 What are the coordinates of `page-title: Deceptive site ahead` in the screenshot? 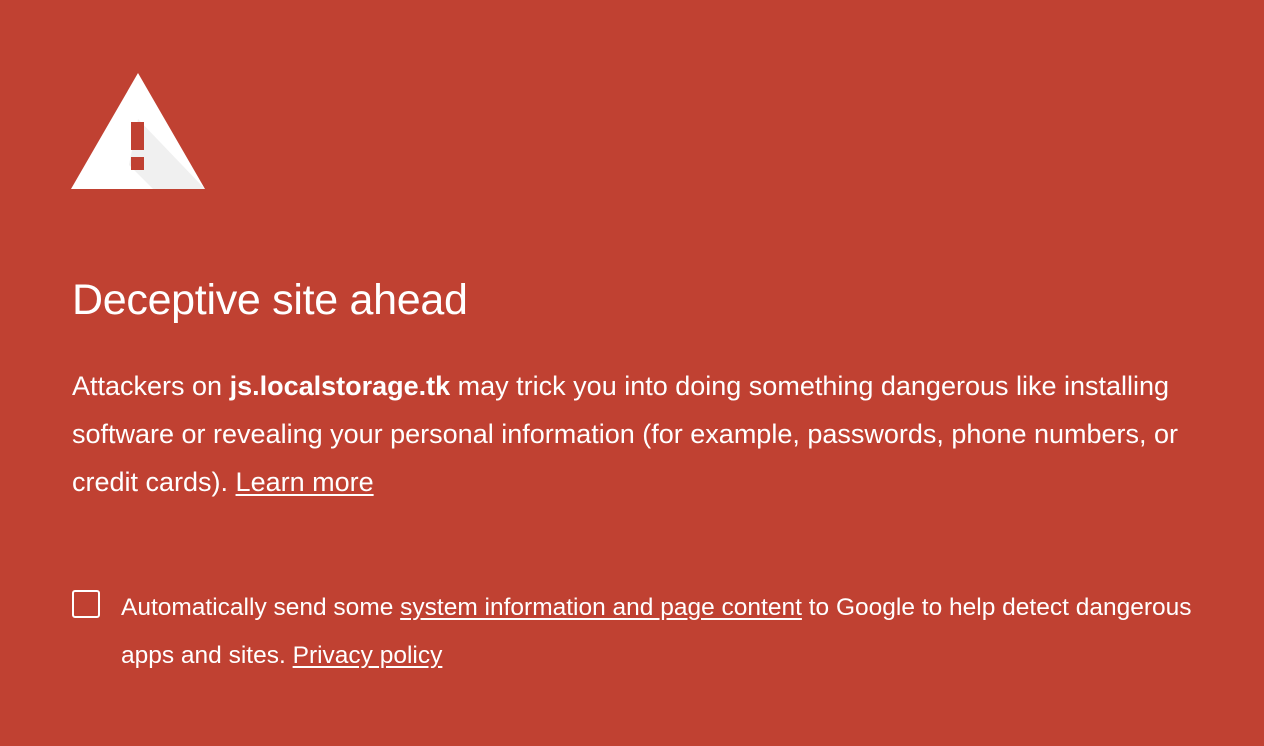 It's located at (270, 300).